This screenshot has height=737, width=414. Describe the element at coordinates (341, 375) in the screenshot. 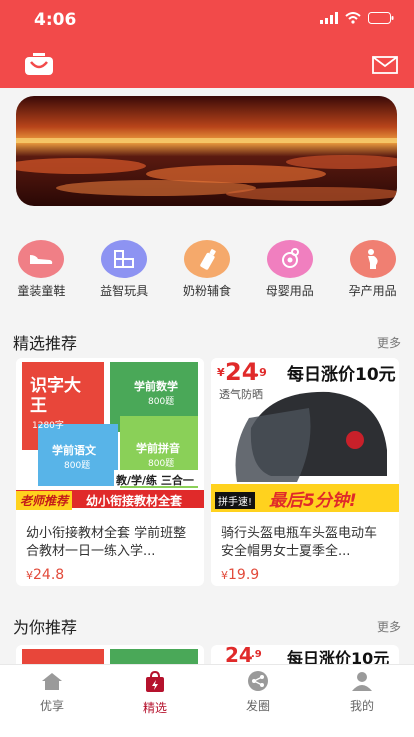

I see `promo-headline: 每日涨价10元` at that location.